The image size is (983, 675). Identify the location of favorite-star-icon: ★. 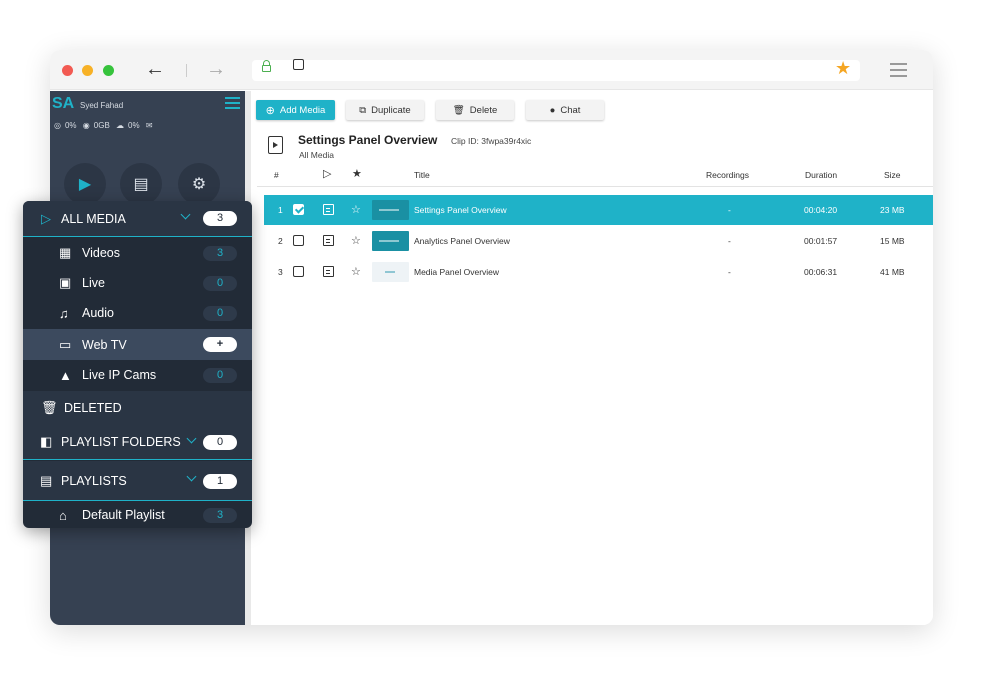
(357, 174).